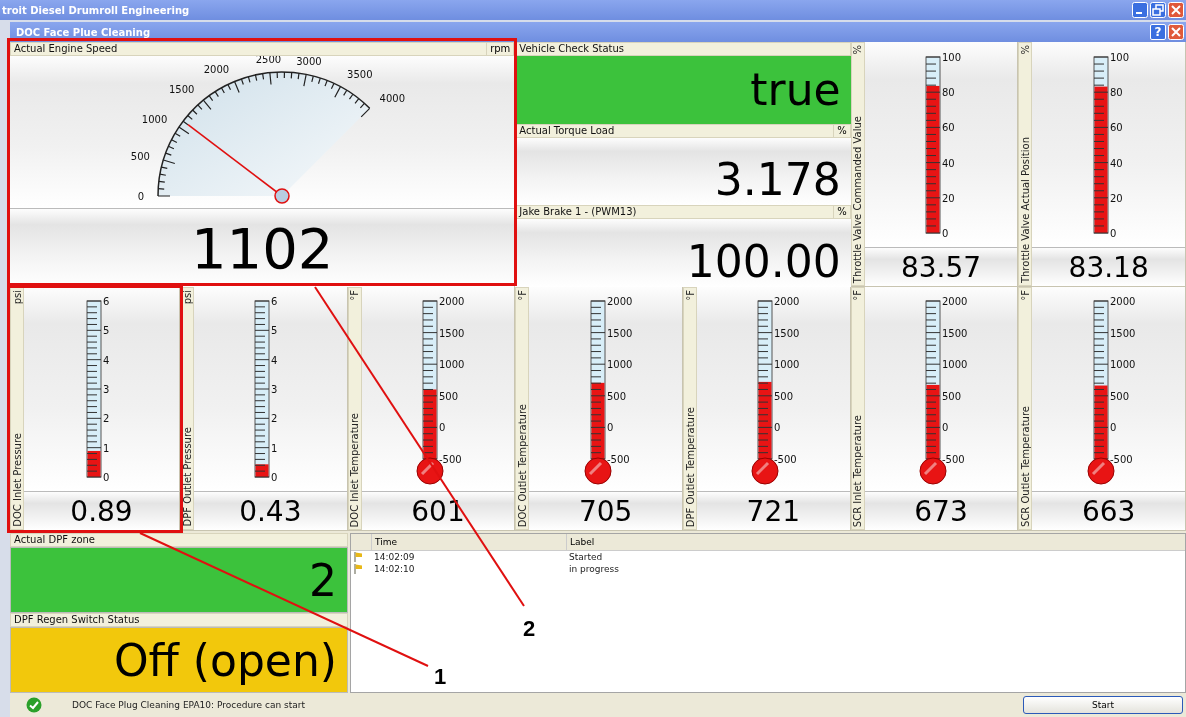 The height and width of the screenshot is (717, 1186). I want to click on status-value: Off (open), so click(225, 660).